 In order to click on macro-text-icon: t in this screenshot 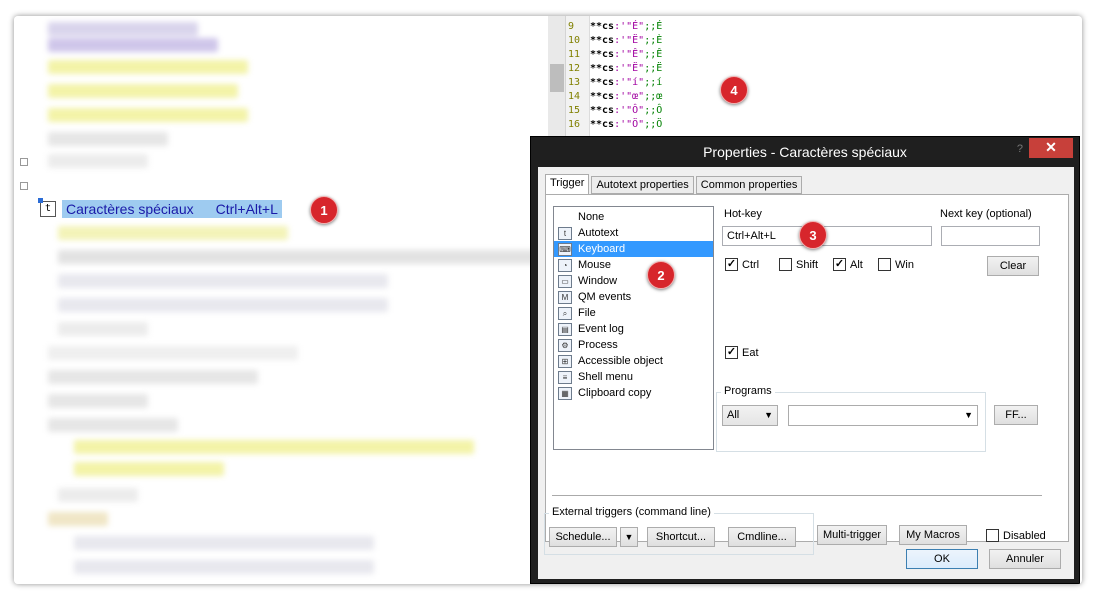, I will do `click(47, 207)`.